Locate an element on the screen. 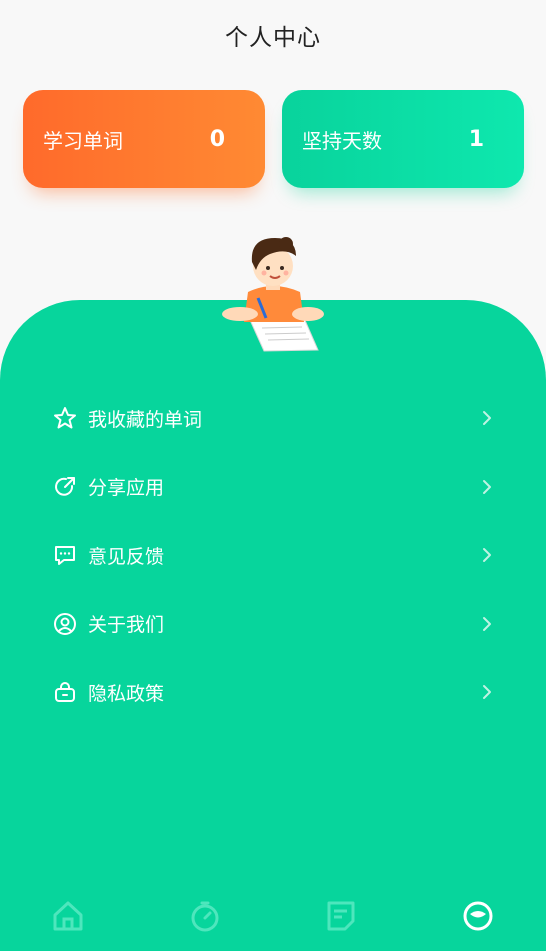 This screenshot has height=951, width=546. learned-words-count: 0 is located at coordinates (217, 139).